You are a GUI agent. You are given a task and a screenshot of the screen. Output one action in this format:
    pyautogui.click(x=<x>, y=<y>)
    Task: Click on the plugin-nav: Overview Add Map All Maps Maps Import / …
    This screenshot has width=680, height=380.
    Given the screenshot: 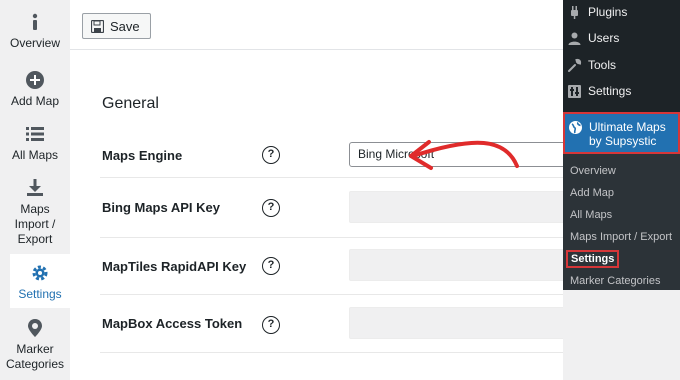 What is the action you would take?
    pyautogui.click(x=35, y=190)
    